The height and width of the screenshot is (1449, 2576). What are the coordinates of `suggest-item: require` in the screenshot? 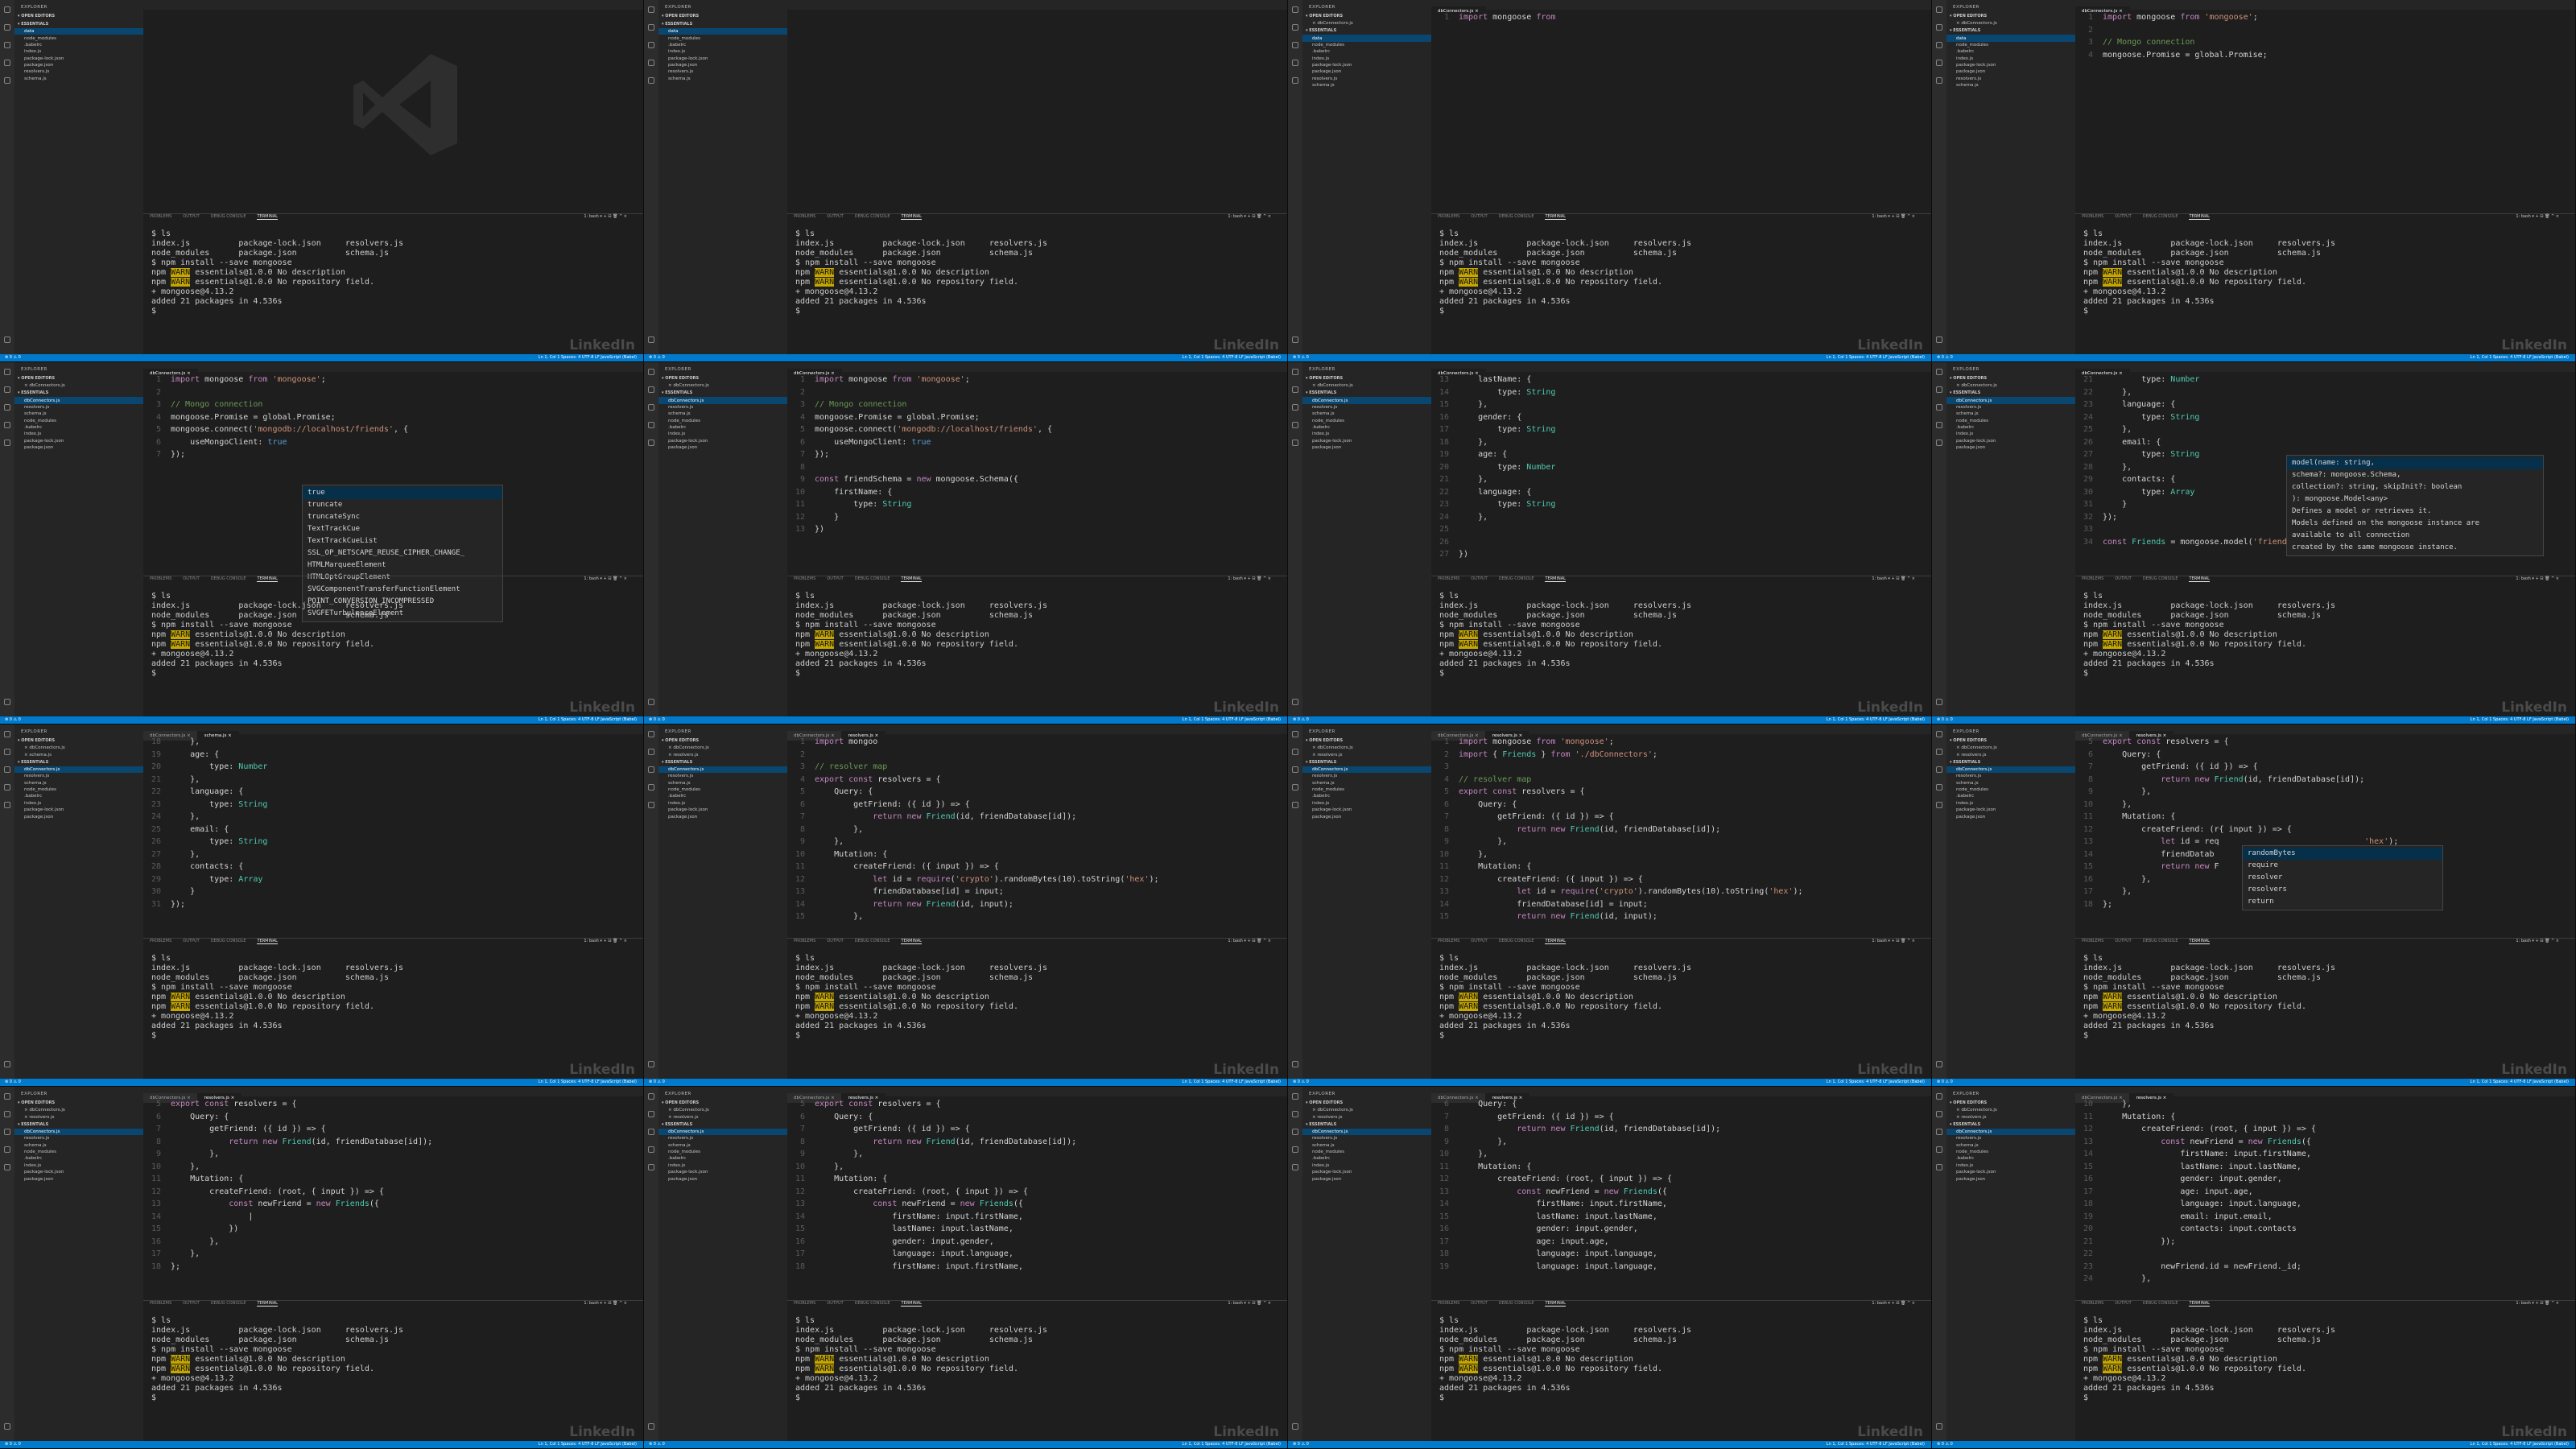 It's located at (2342, 866).